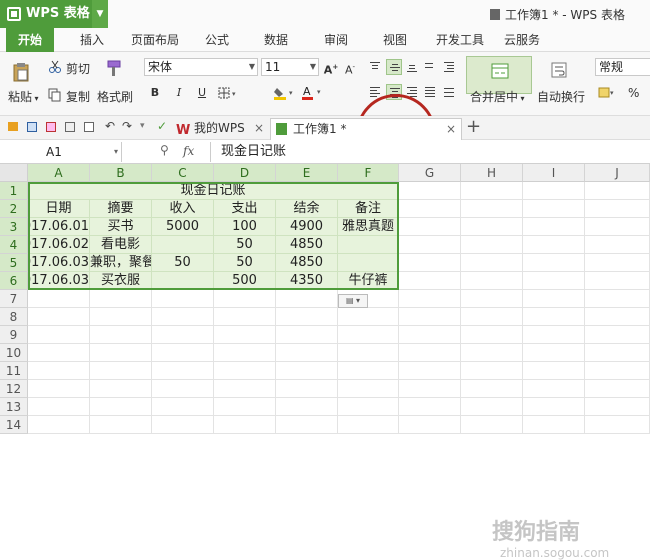  What do you see at coordinates (336, 40) in the screenshot?
I see `tab-review: 审阅` at bounding box center [336, 40].